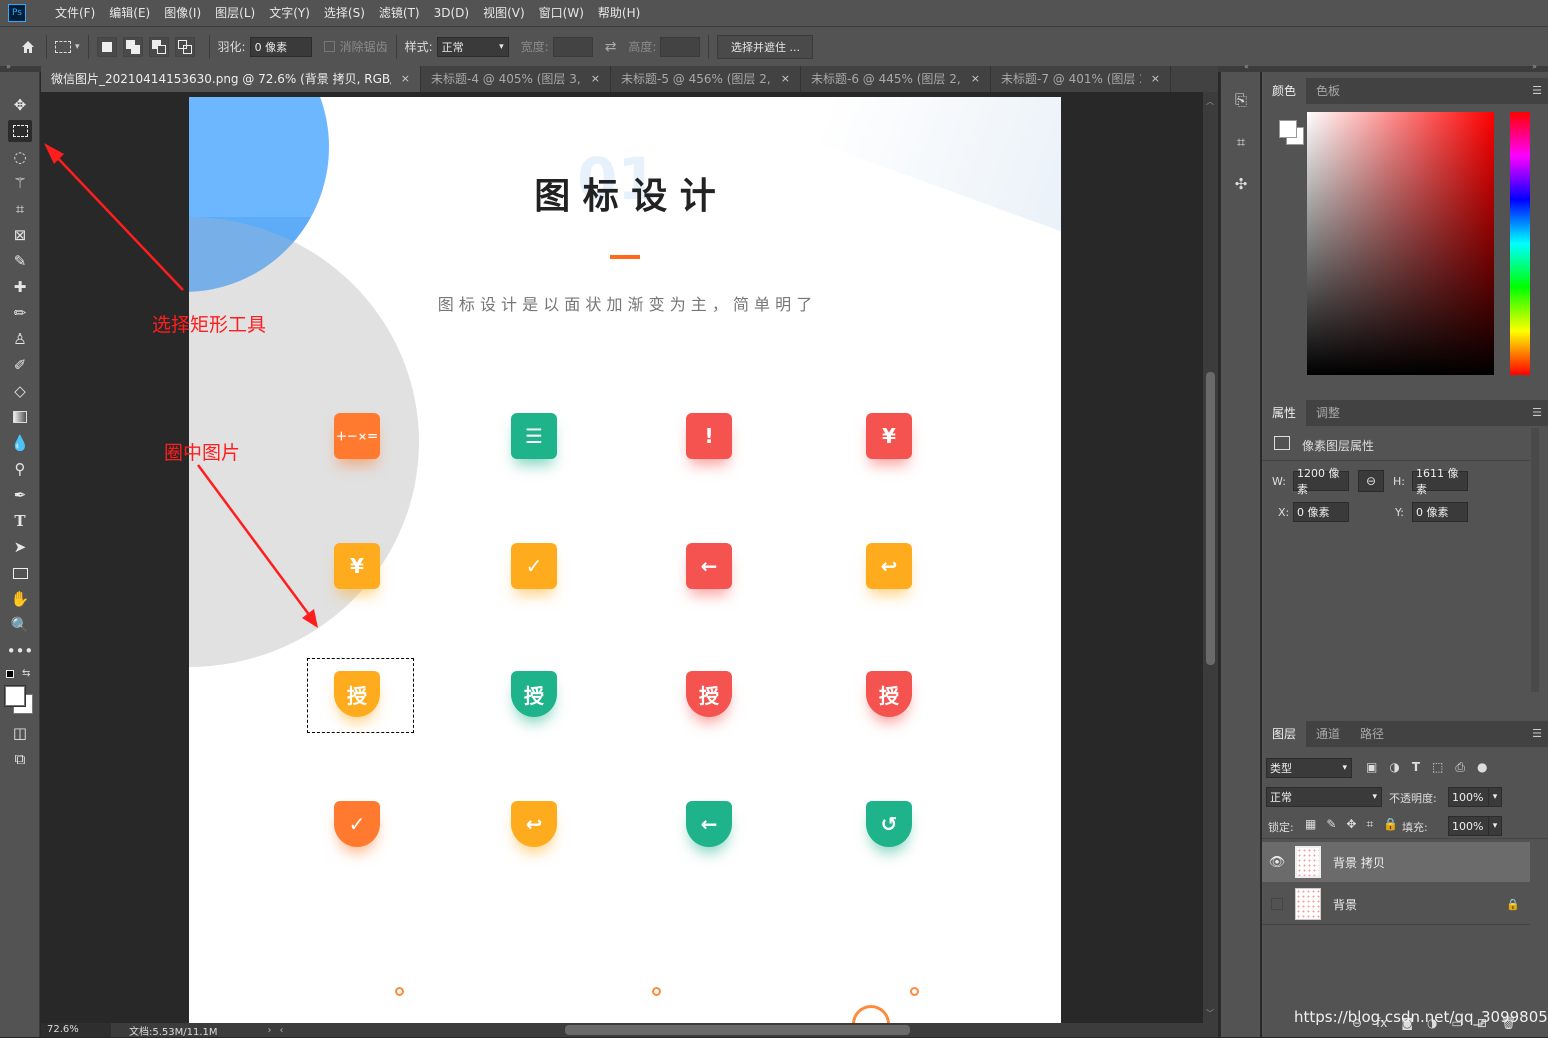  Describe the element at coordinates (1405, 91) in the screenshot. I see `color-panel-tabs: 颜色 色板 ☰` at that location.